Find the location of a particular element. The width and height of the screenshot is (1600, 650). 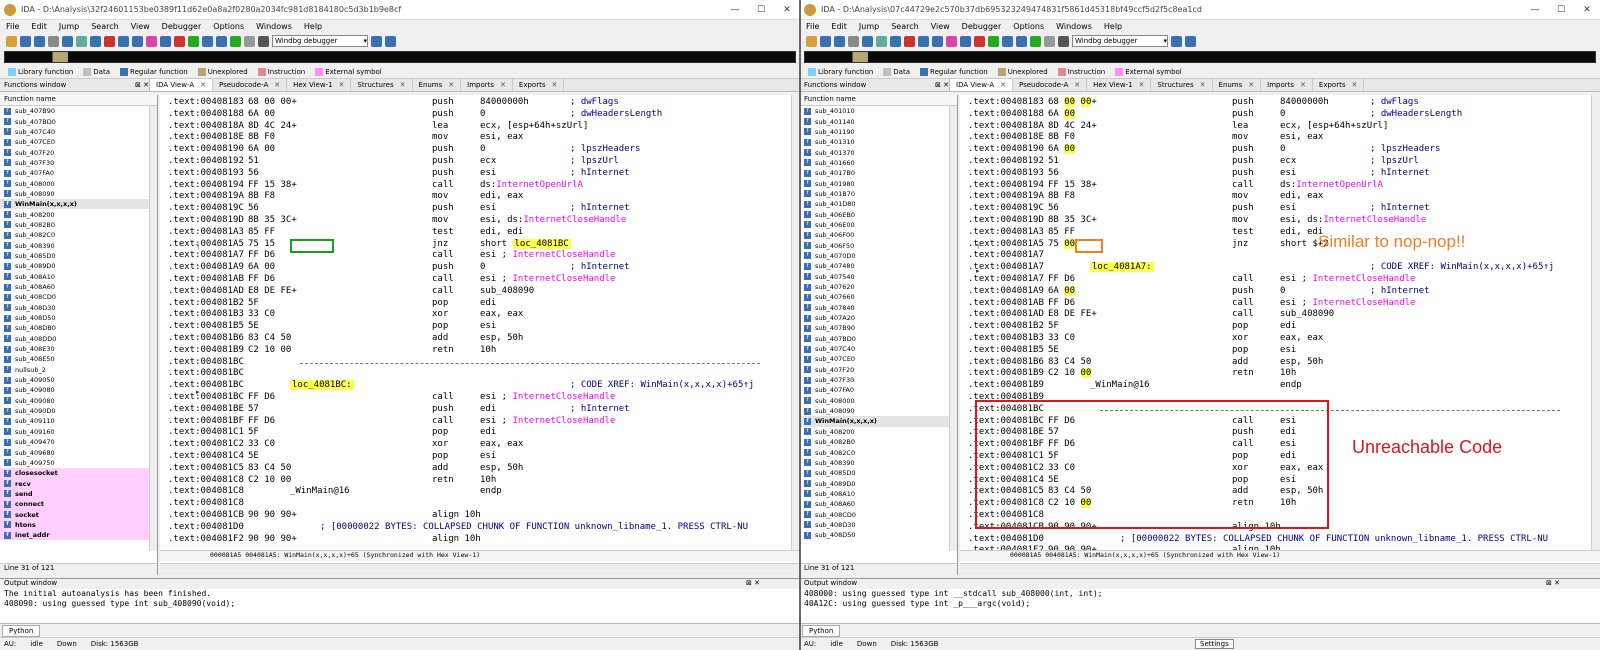

function-list-item: f sub_408DB0 is located at coordinates (78, 328).